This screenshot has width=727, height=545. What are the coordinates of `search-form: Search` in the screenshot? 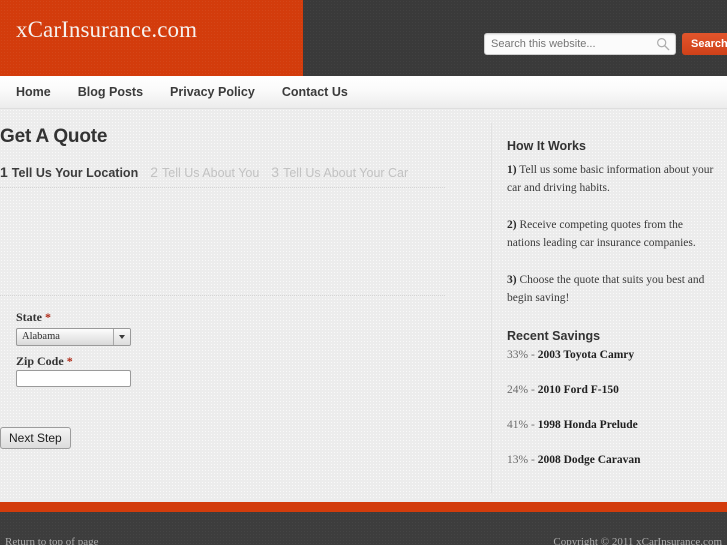 It's located at (605, 44).